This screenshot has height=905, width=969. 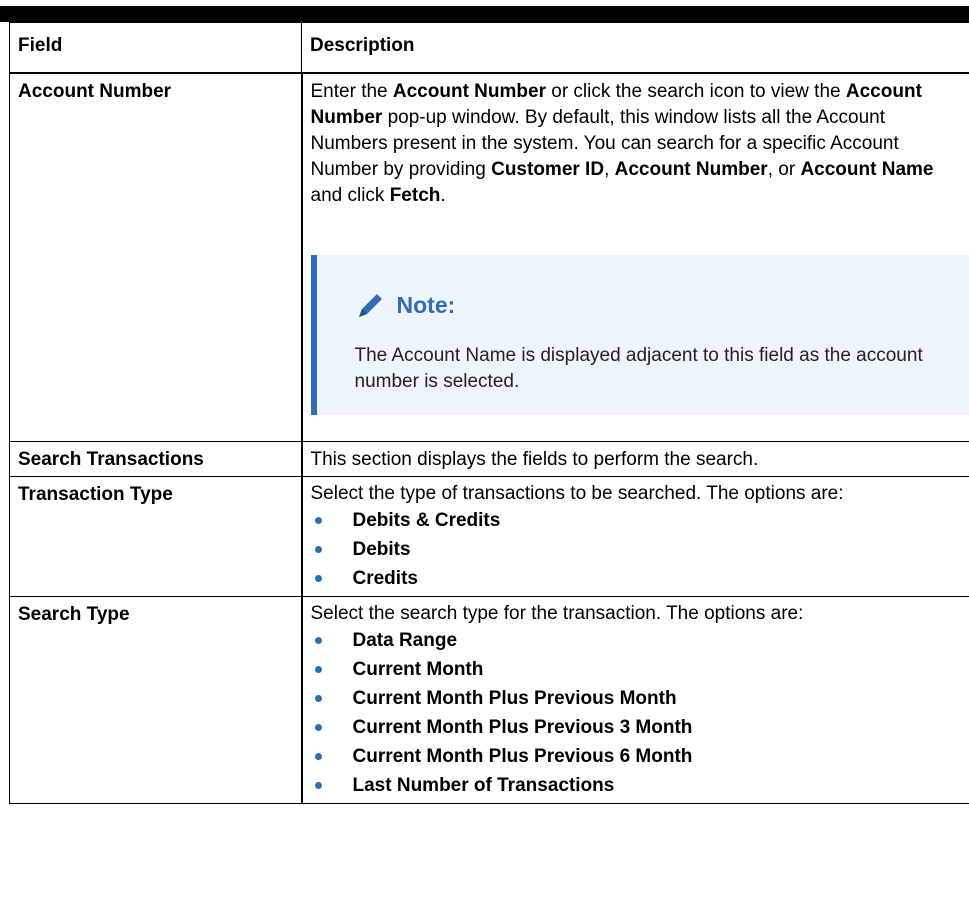 I want to click on list-item: Current Month Plus Previous 3 Month, so click(x=637, y=727).